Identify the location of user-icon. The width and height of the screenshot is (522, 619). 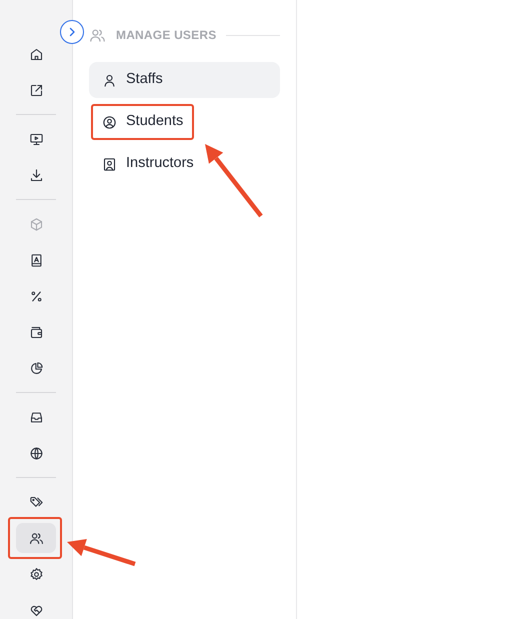
(109, 80).